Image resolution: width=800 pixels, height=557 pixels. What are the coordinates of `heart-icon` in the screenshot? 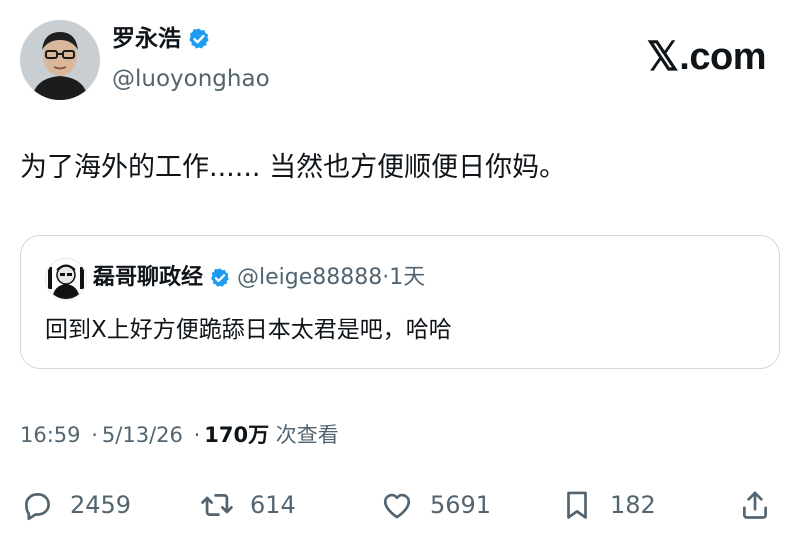 It's located at (397, 506).